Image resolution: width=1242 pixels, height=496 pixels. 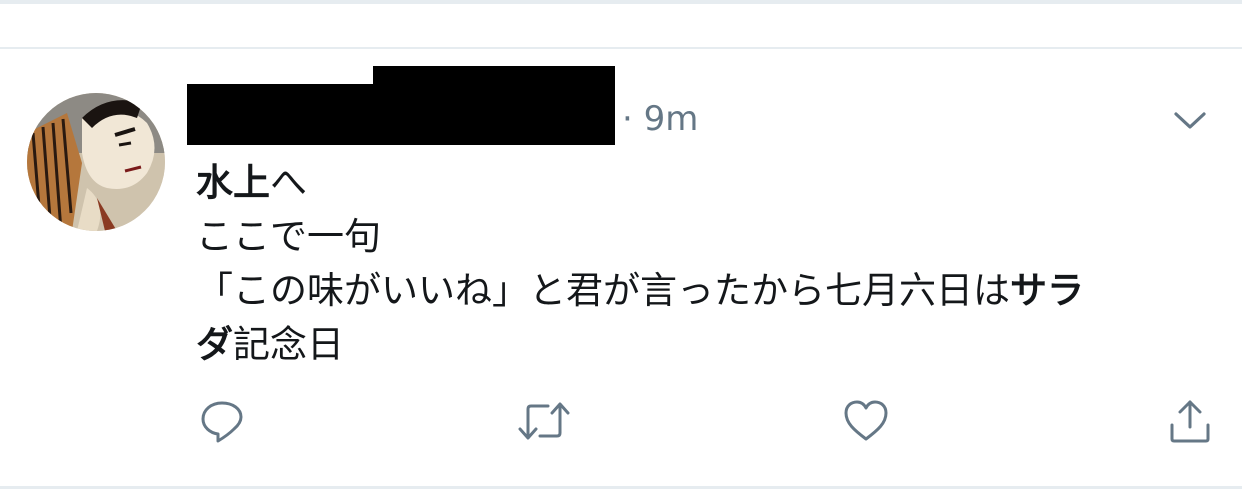 I want to click on section-divider, so click(x=621, y=48).